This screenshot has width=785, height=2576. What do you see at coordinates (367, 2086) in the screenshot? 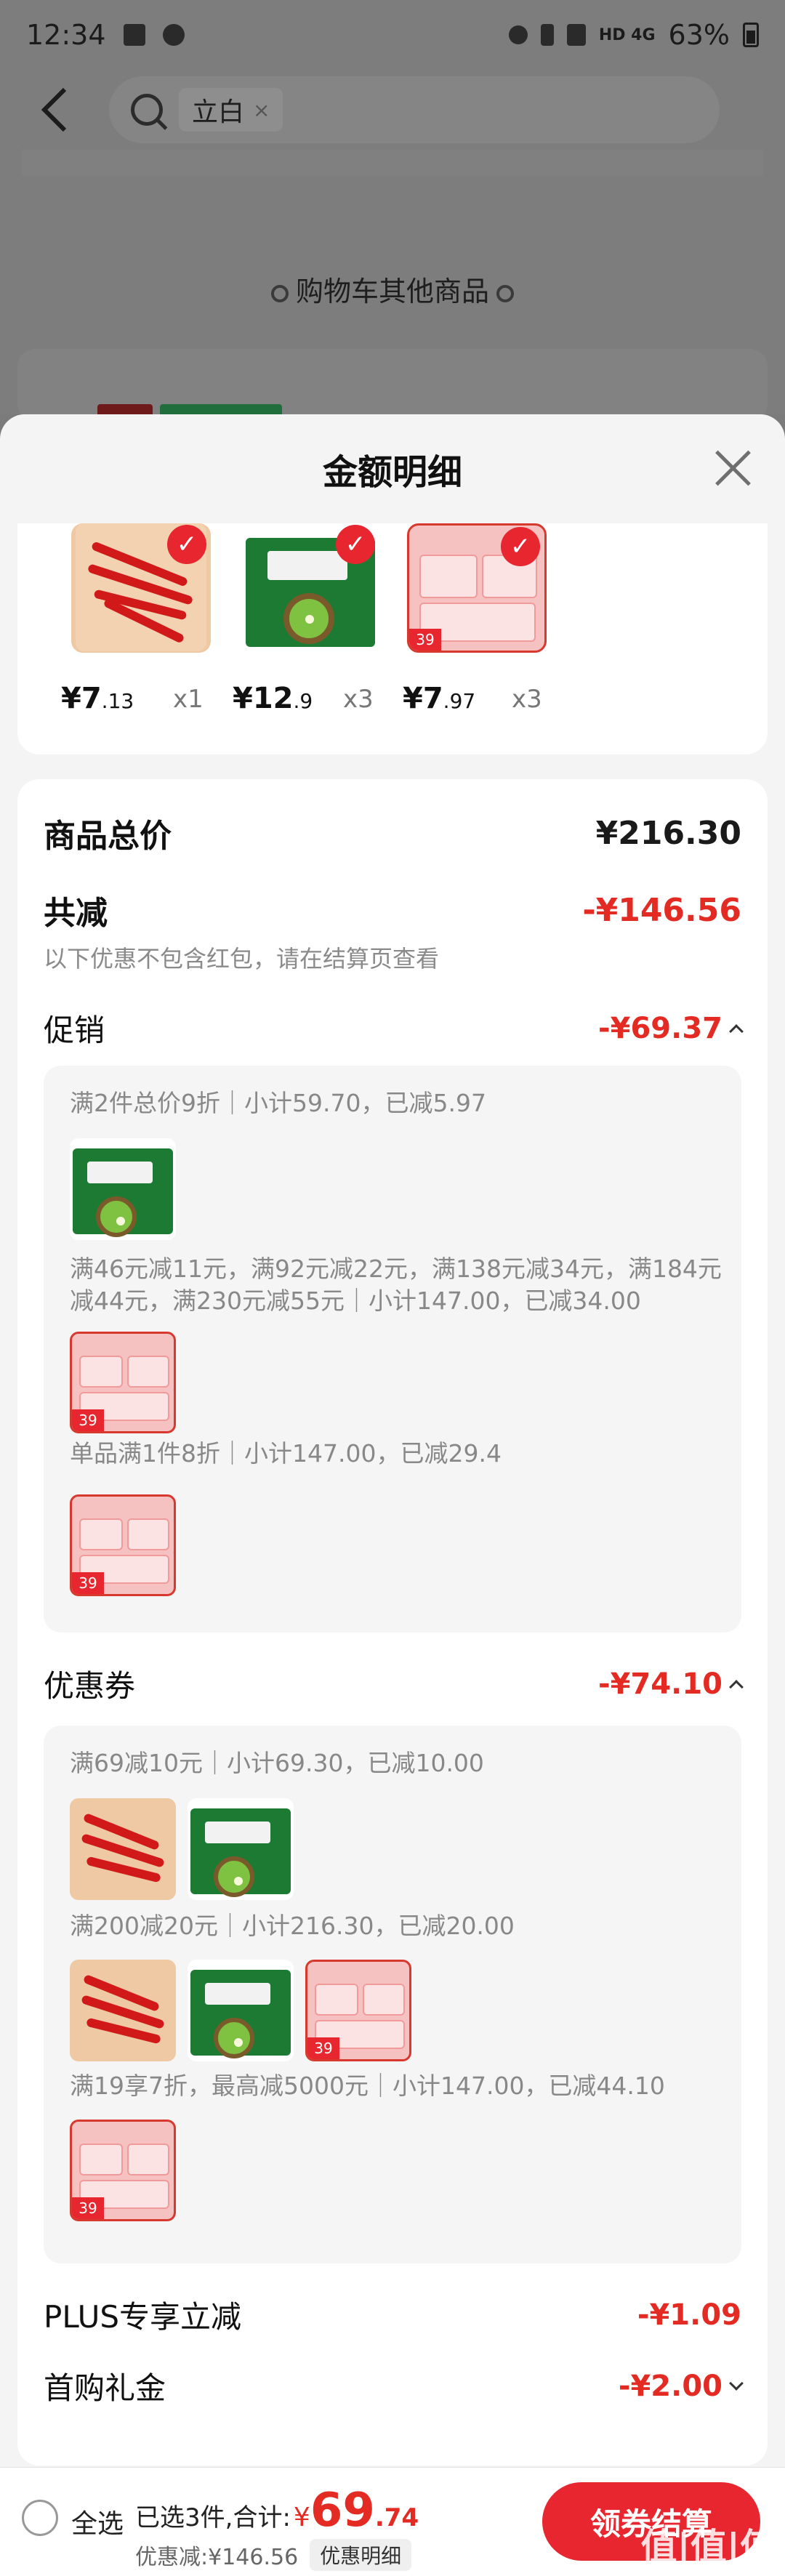
I see `coupon-rule: 满19享7折，最高减5000元｜小计147.00，已减44.10` at bounding box center [367, 2086].